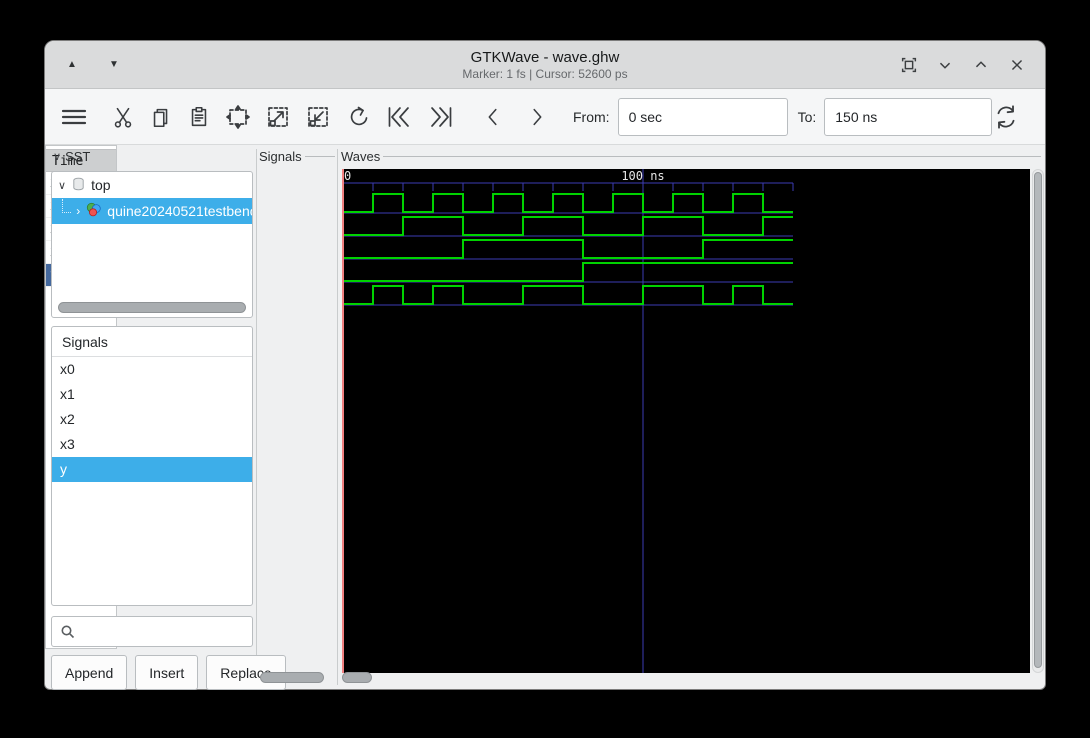 This screenshot has height=738, width=1090. I want to click on shade-down-icon: ▼, so click(114, 65).